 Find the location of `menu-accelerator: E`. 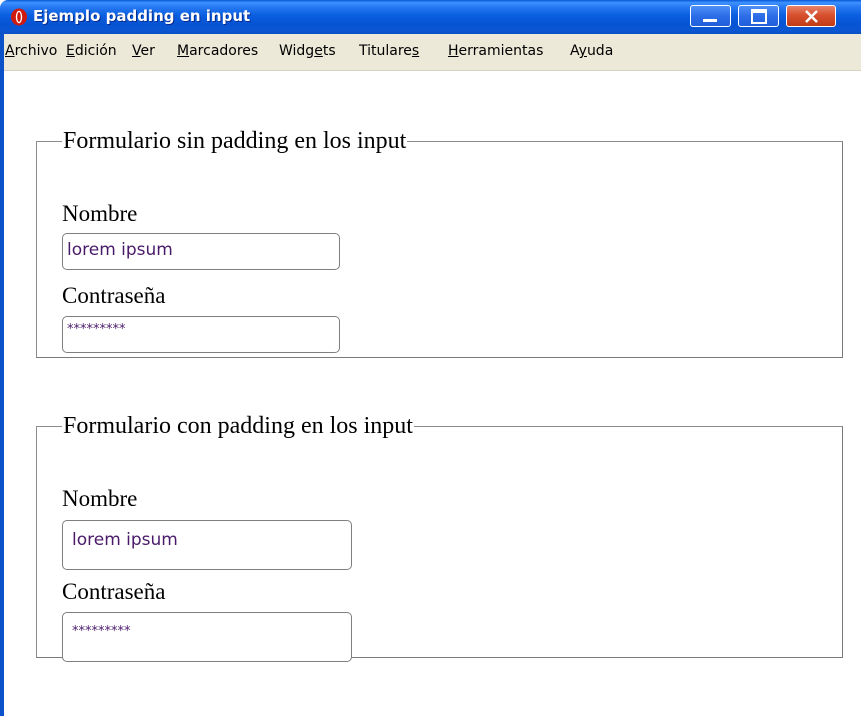

menu-accelerator: E is located at coordinates (70, 51).